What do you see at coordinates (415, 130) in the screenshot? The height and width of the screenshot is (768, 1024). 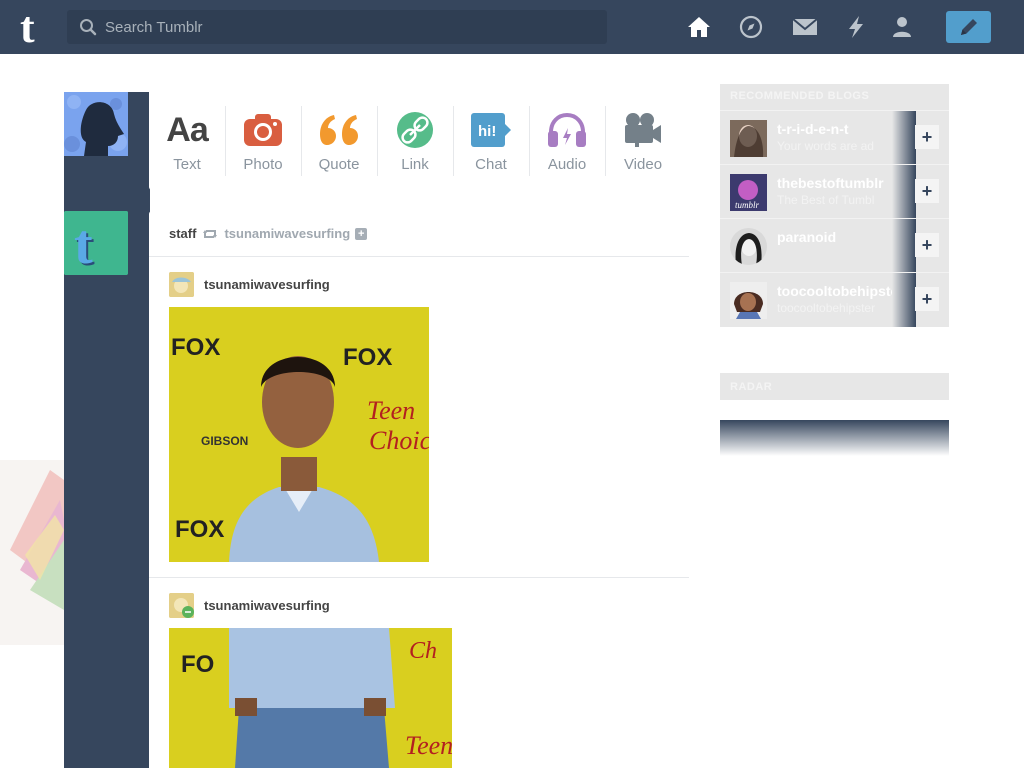 I see `link-icon` at bounding box center [415, 130].